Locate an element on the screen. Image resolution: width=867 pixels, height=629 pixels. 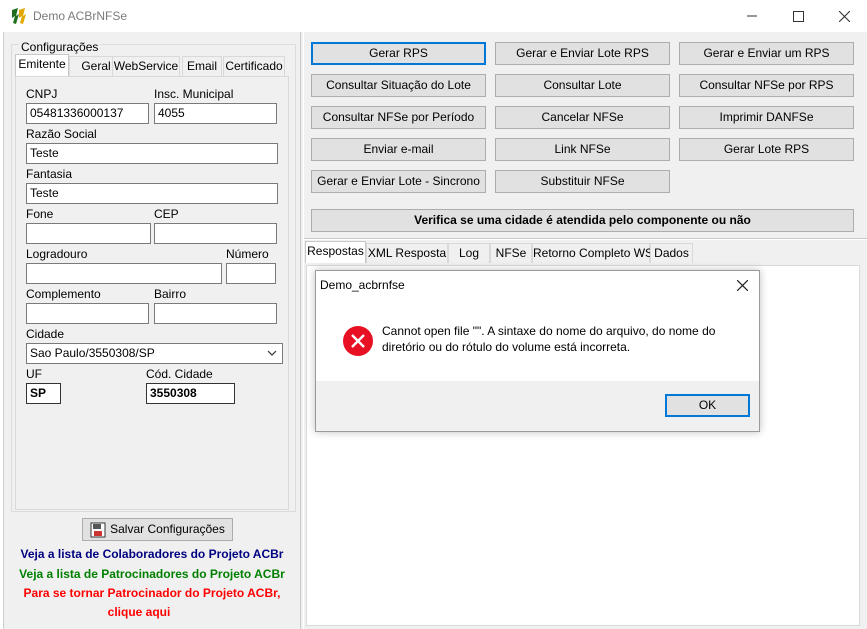
cancelar-nfse-button: Cancelar NFSe is located at coordinates (582, 117).